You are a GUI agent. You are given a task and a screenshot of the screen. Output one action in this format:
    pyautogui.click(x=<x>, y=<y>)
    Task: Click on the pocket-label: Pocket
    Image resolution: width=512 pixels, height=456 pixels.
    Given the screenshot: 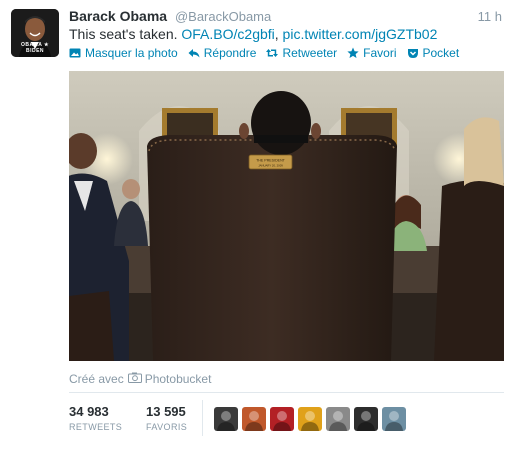 What is the action you would take?
    pyautogui.click(x=441, y=53)
    